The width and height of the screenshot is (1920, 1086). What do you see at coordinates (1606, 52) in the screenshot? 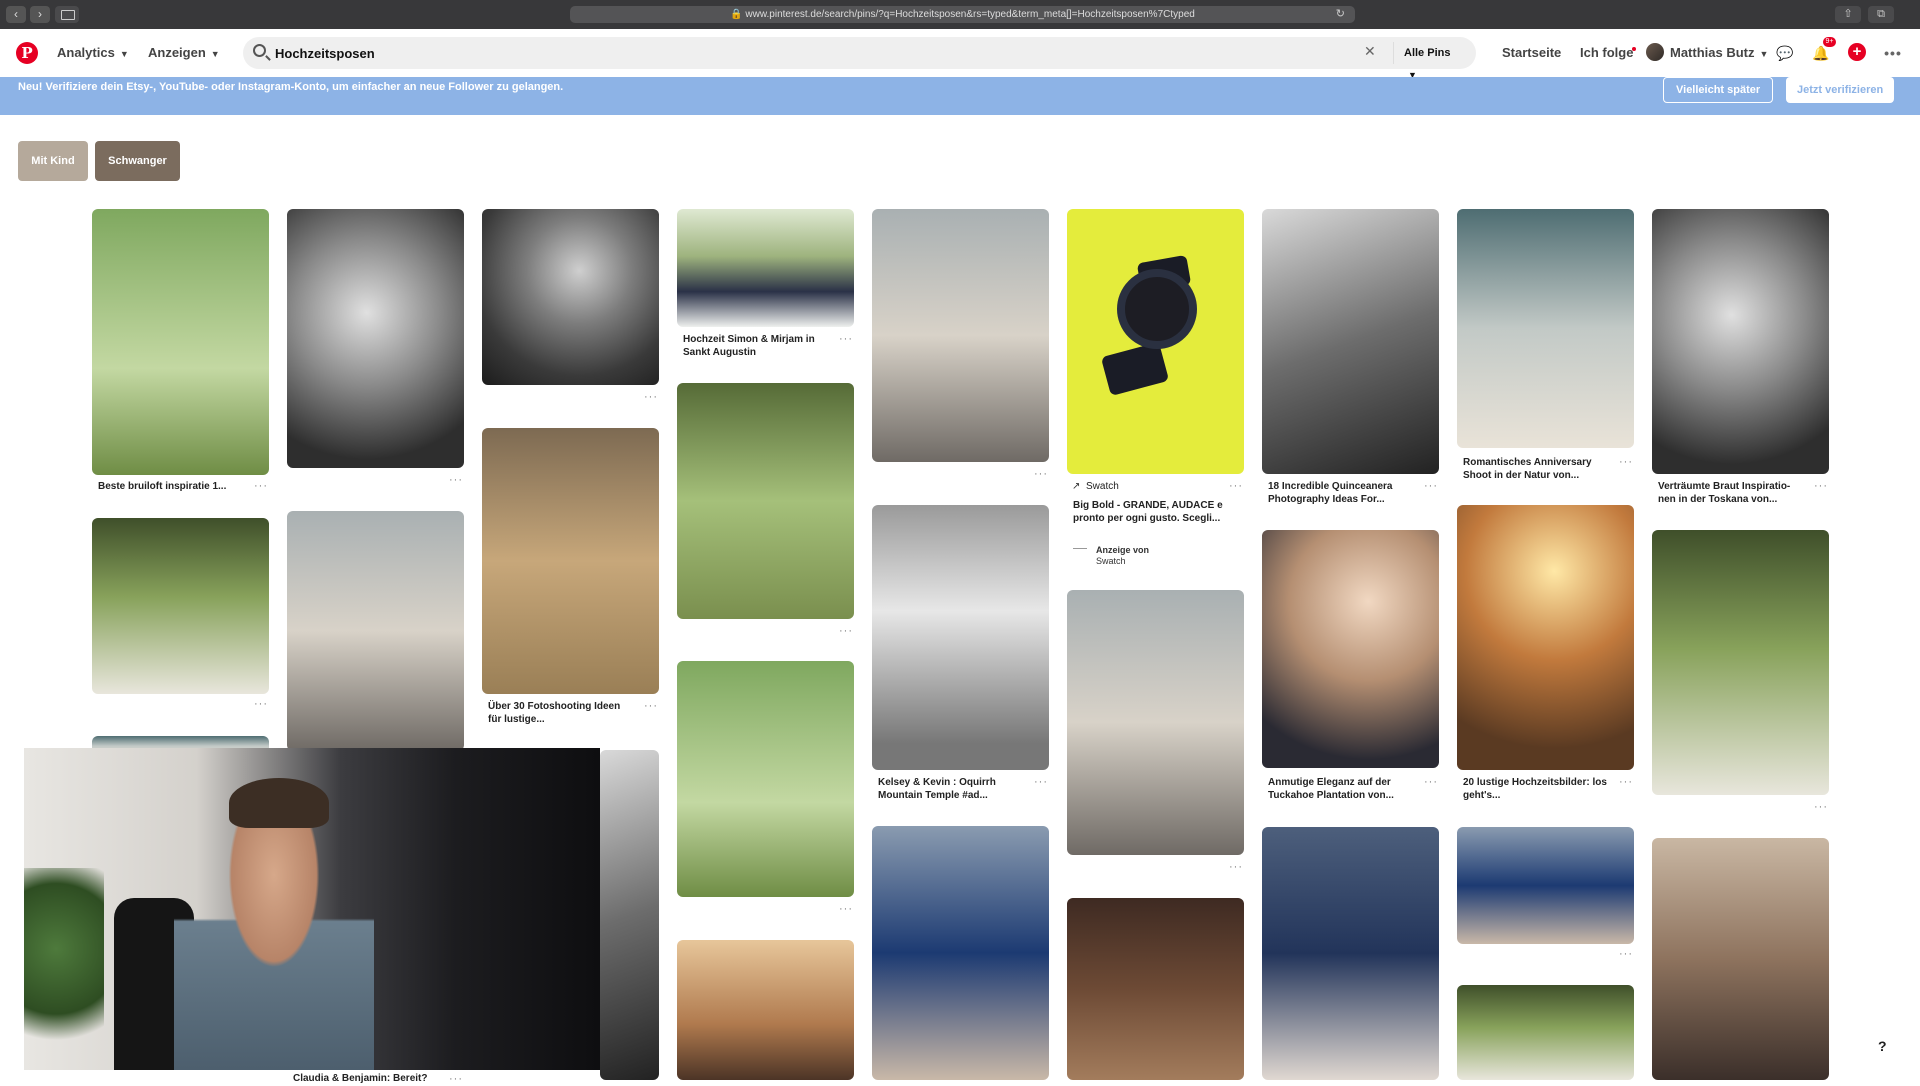
I see `following-link: Ich folge` at bounding box center [1606, 52].